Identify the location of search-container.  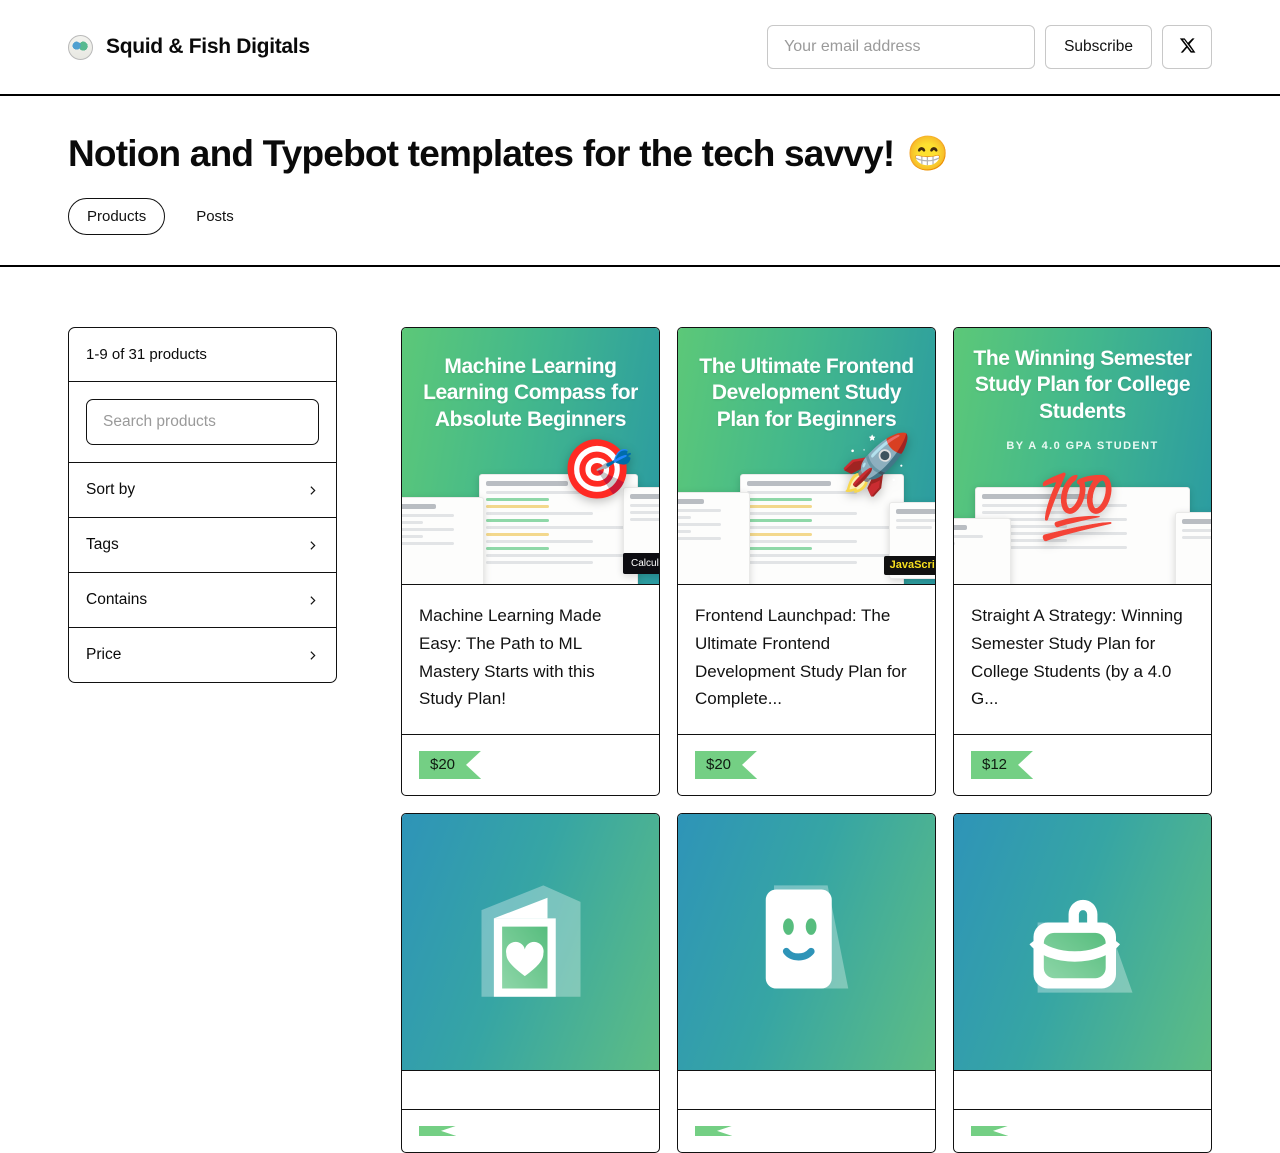
(202, 423).